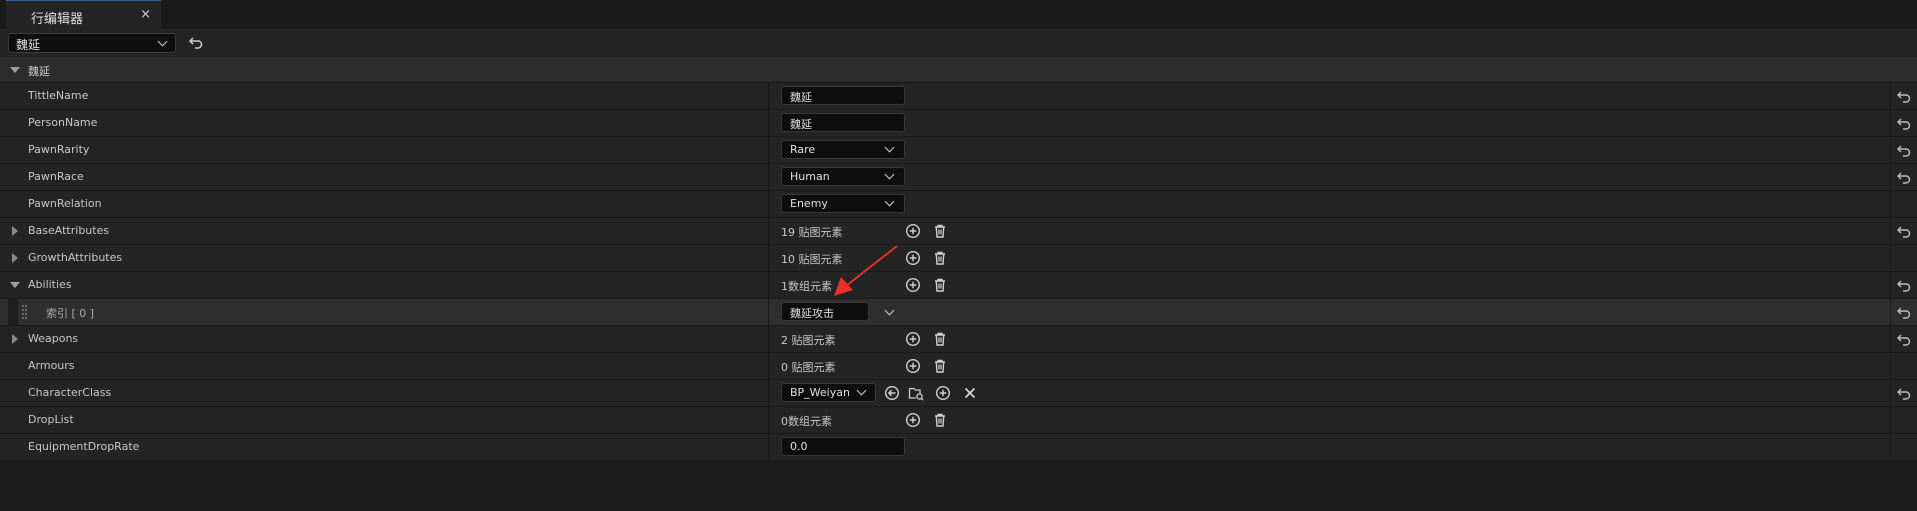 The width and height of the screenshot is (1917, 511). I want to click on category-header: 魏延, so click(958, 70).